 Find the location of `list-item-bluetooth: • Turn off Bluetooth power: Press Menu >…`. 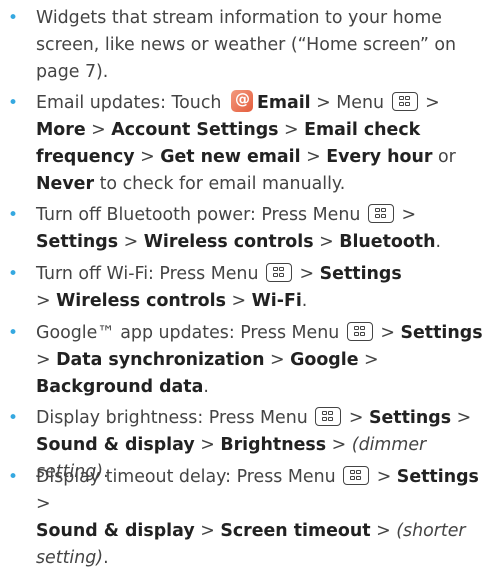

list-item-bluetooth: • Turn off Bluetooth power: Press Menu >… is located at coordinates (247, 229).